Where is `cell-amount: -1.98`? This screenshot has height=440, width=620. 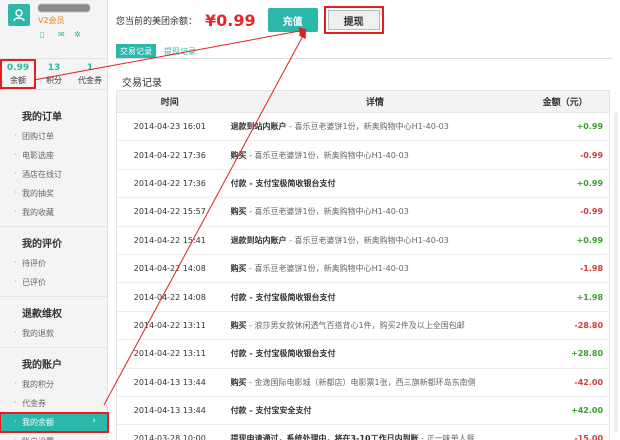 cell-amount: -1.98 is located at coordinates (591, 269).